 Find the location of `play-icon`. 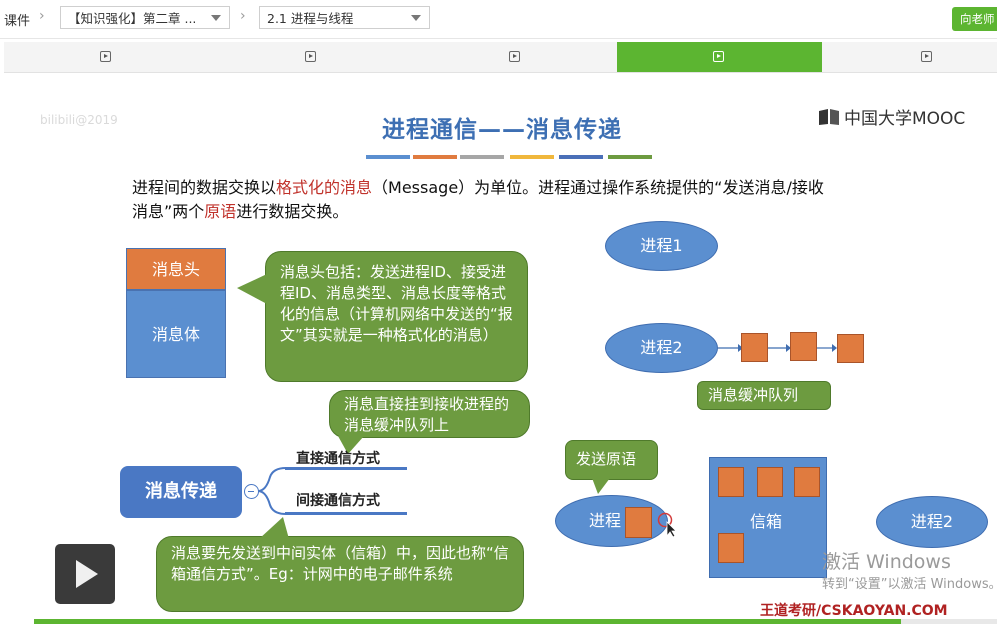

play-icon is located at coordinates (85, 574).